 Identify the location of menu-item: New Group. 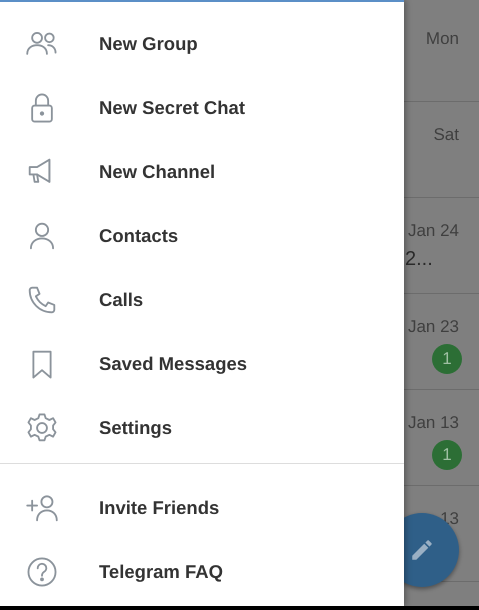
(202, 44).